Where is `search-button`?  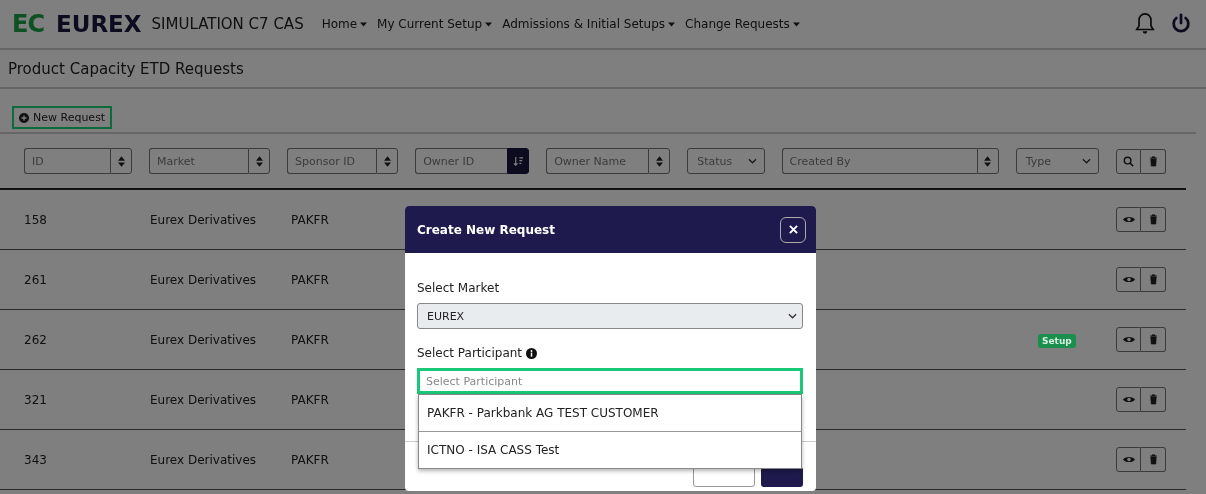 search-button is located at coordinates (1128, 161).